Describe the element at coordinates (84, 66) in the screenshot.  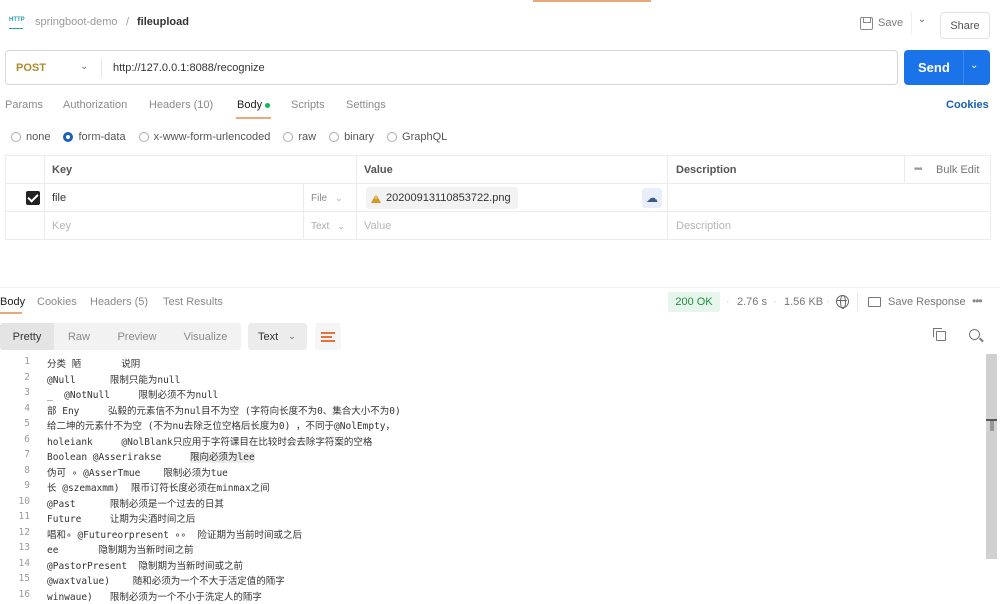
I see `method-chevron-icon: ⌄` at that location.